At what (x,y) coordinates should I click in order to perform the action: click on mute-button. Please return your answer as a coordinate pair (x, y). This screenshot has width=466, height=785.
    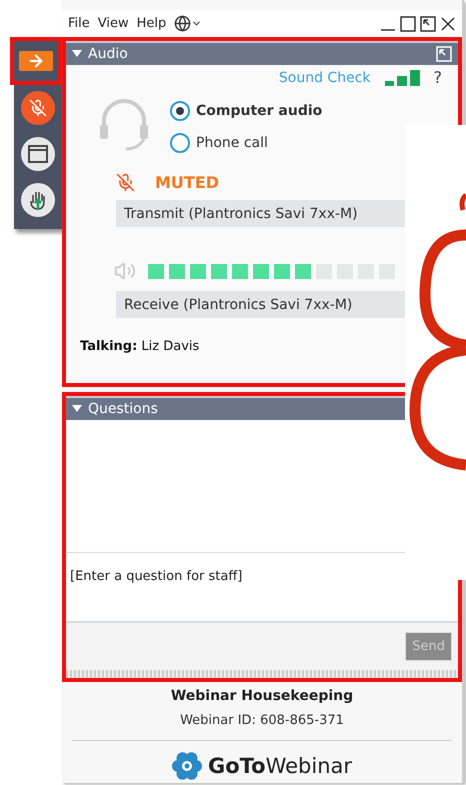
    Looking at the image, I should click on (38, 108).